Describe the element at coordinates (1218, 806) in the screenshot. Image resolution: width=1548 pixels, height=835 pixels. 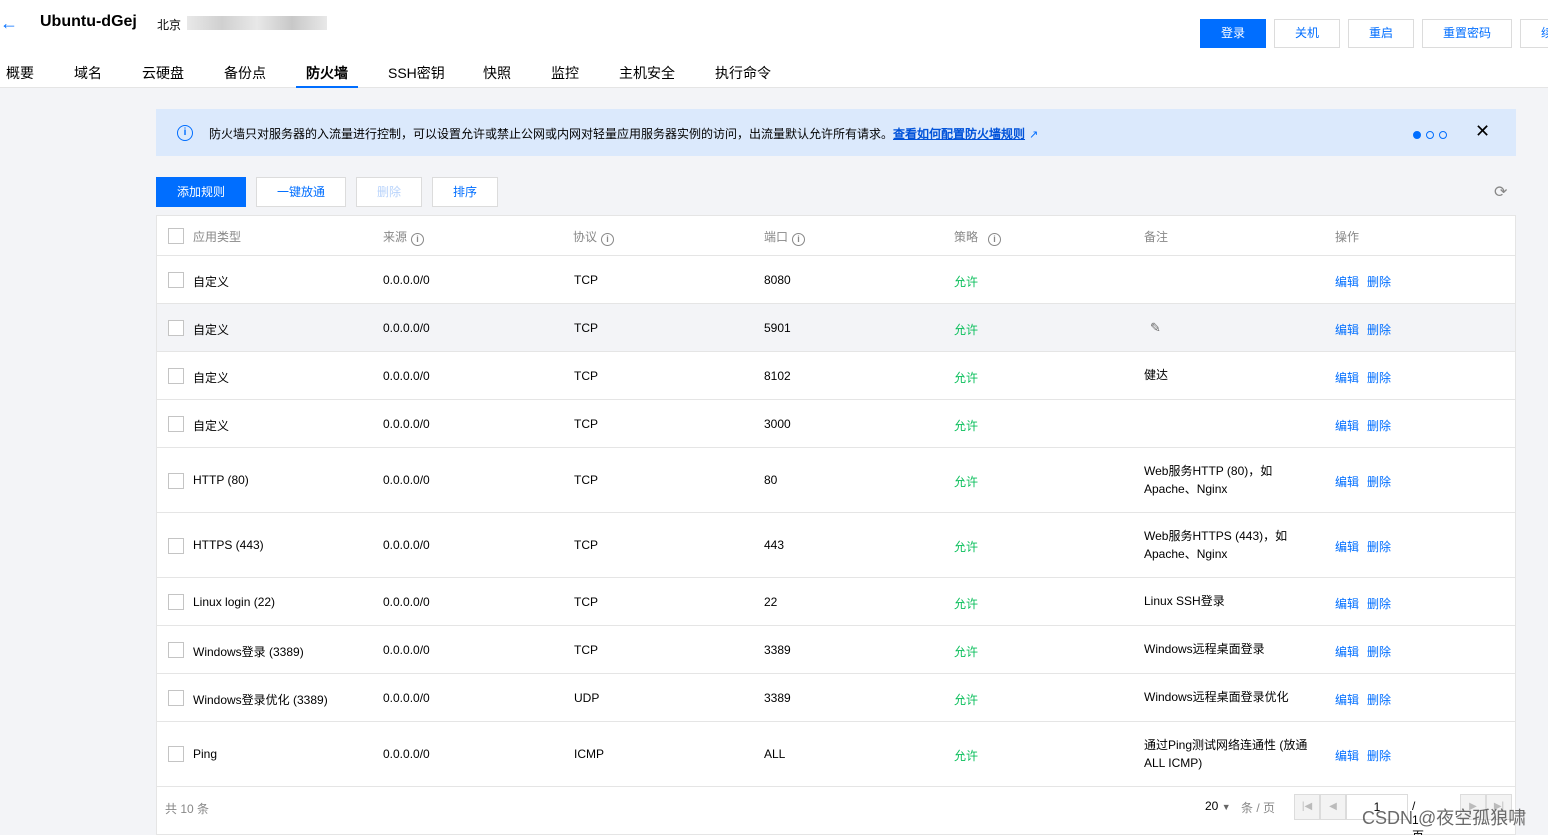
I see `page-size-select: 20 ▼` at that location.